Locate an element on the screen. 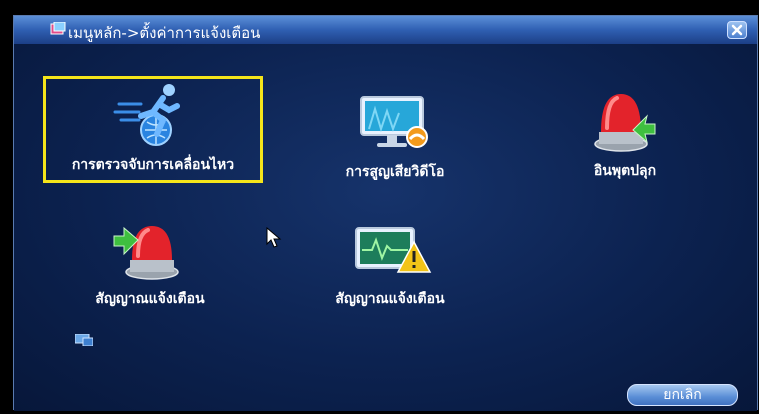  selection-highlight is located at coordinates (153, 129).